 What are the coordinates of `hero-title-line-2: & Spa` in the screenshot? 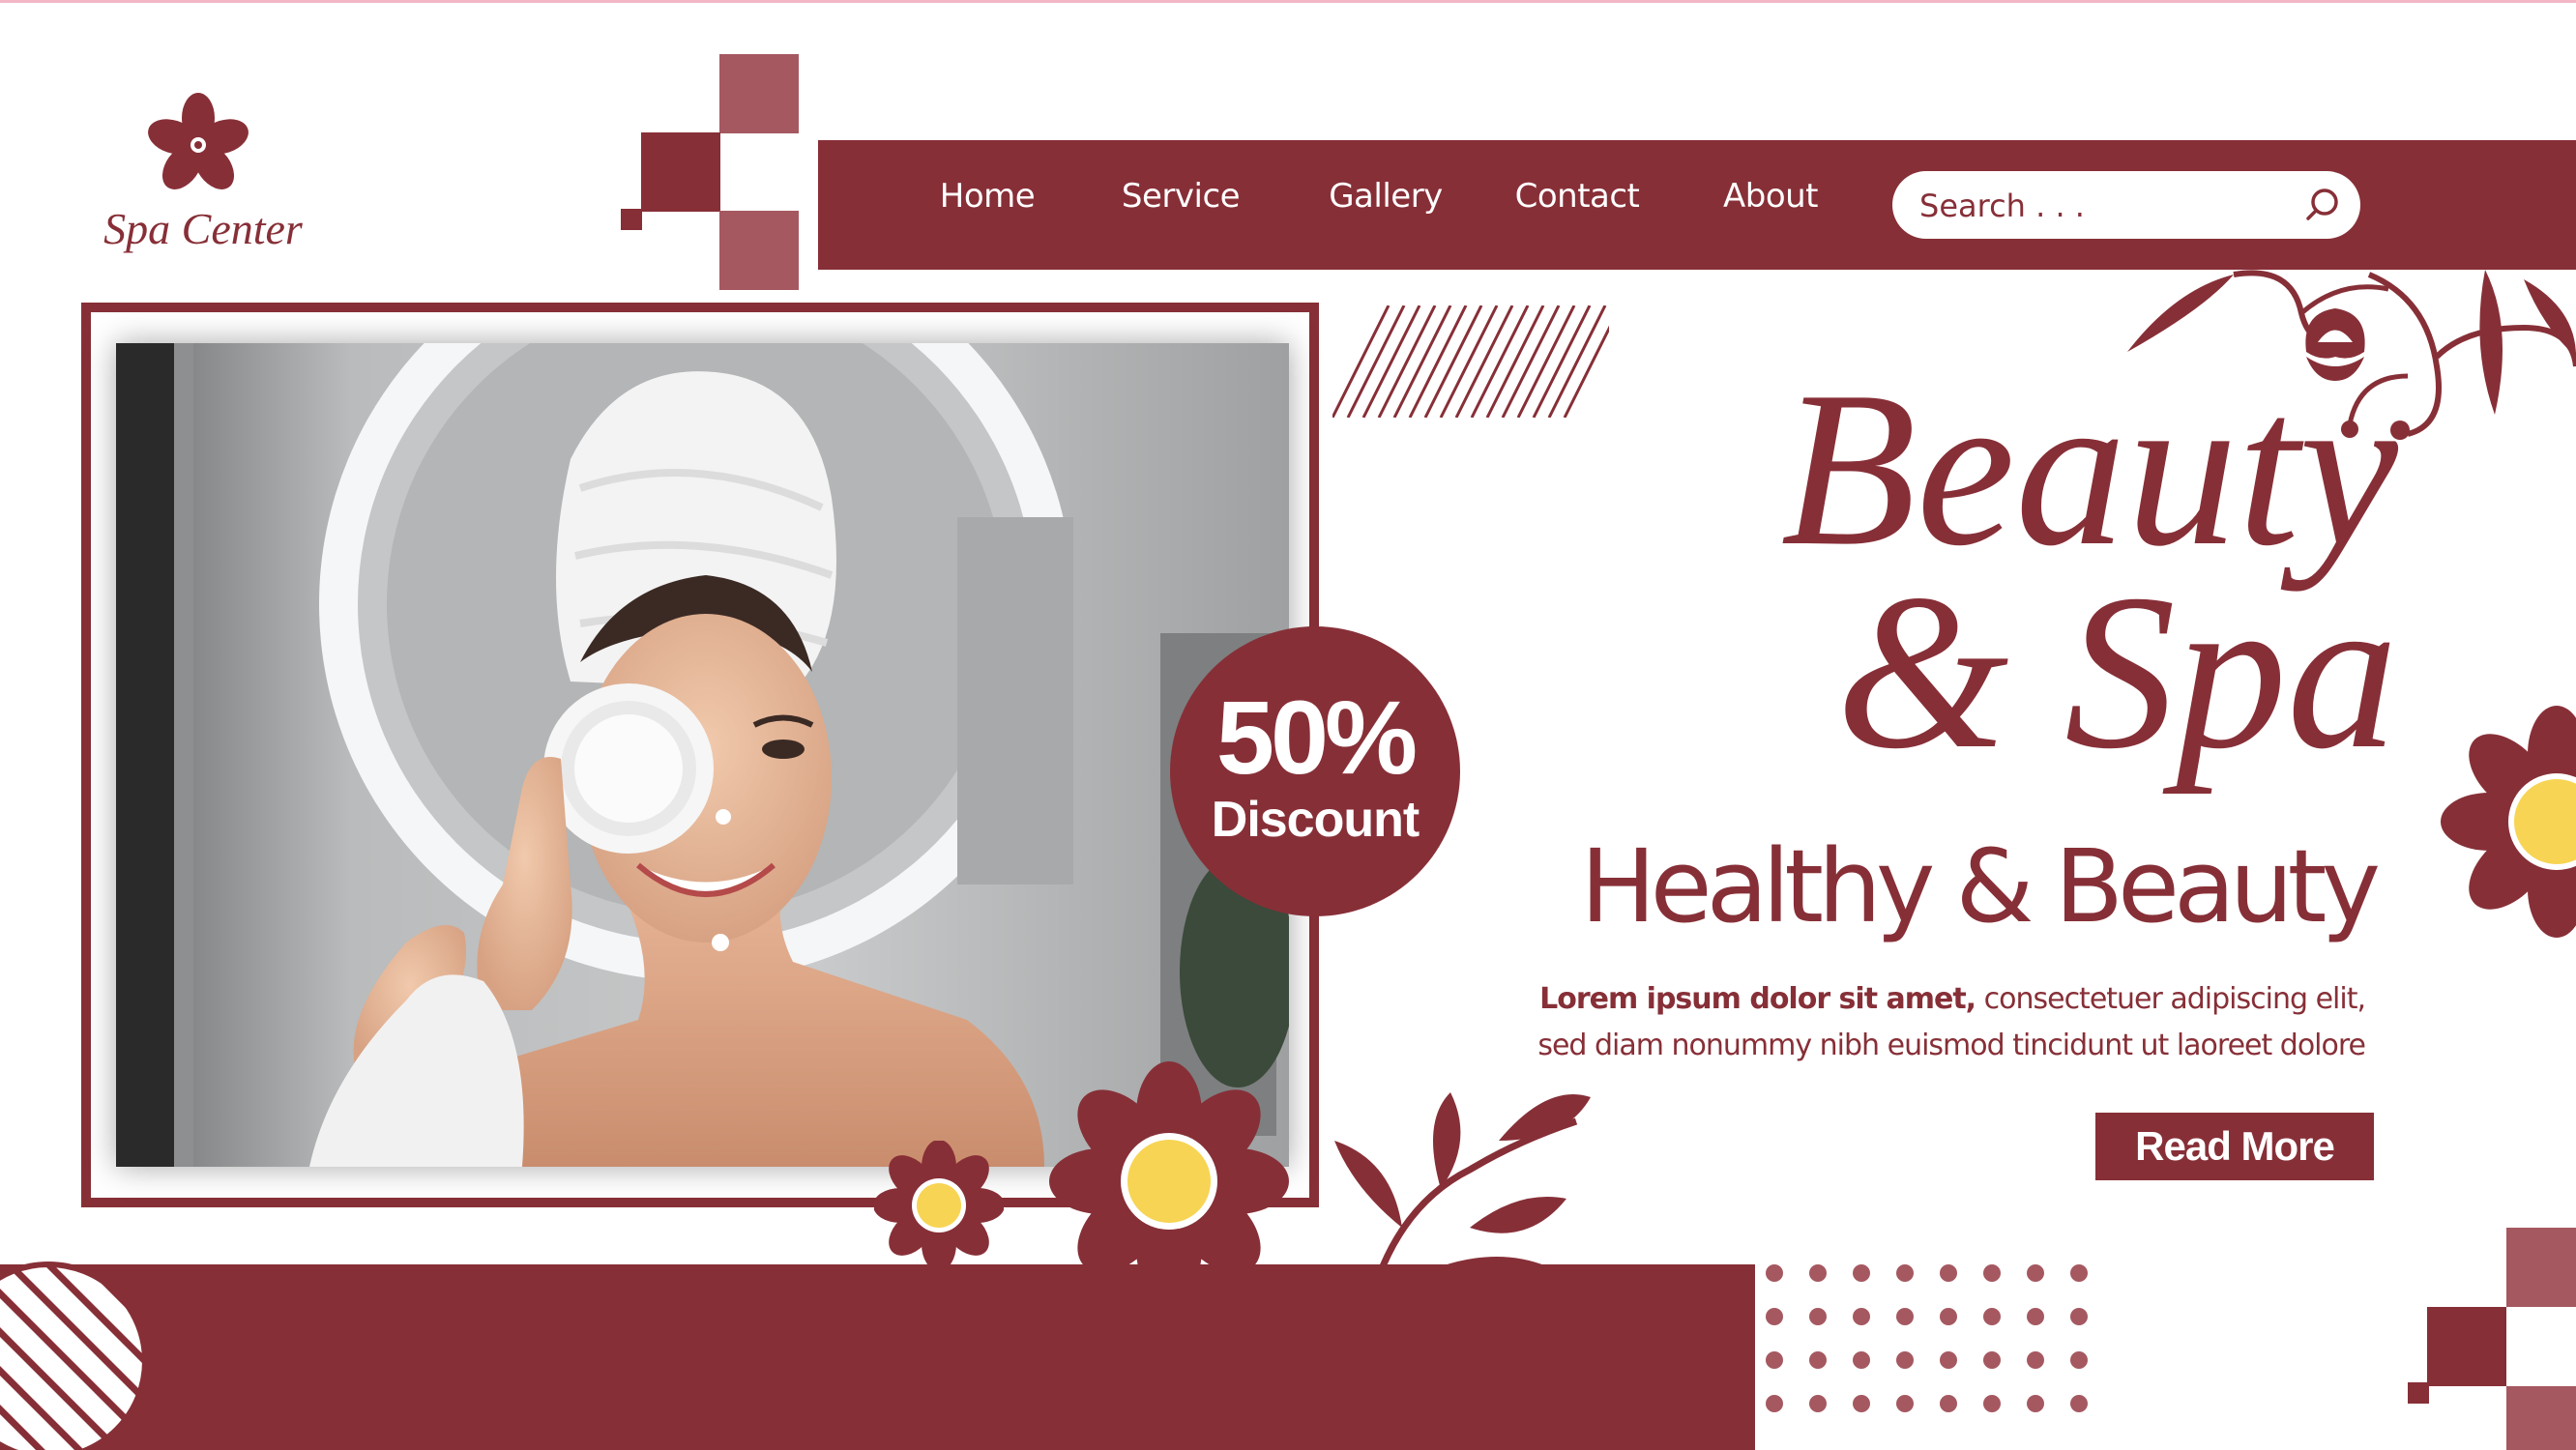 It's located at (2116, 671).